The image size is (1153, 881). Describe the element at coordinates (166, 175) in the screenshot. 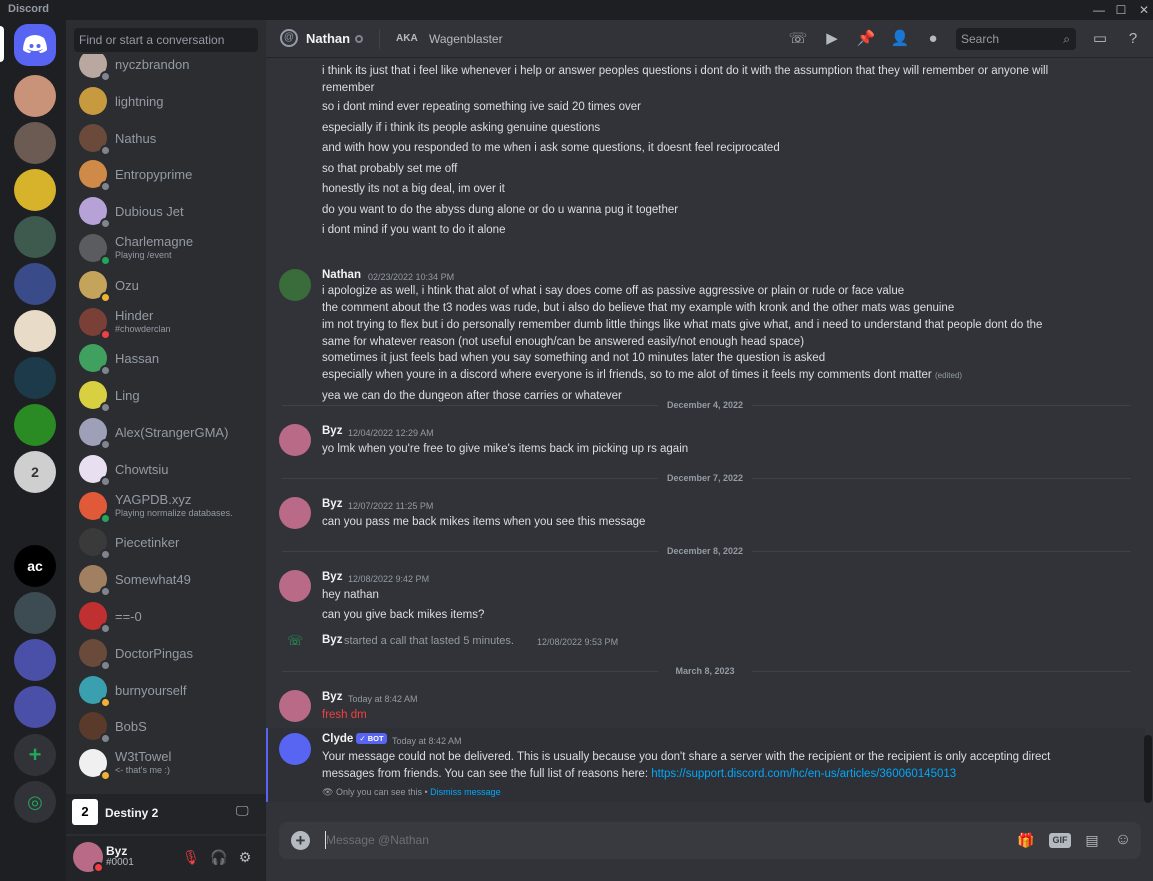

I see `dm-item: Entropyprime` at that location.